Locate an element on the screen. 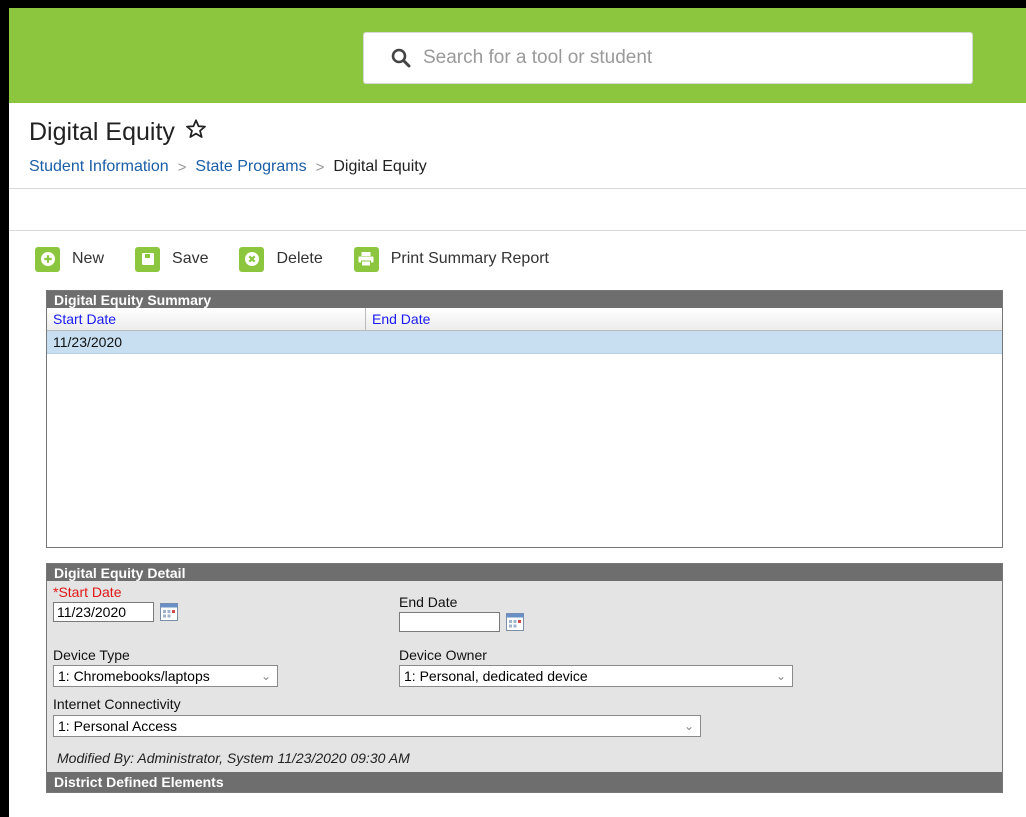  search-input is located at coordinates (683, 58).